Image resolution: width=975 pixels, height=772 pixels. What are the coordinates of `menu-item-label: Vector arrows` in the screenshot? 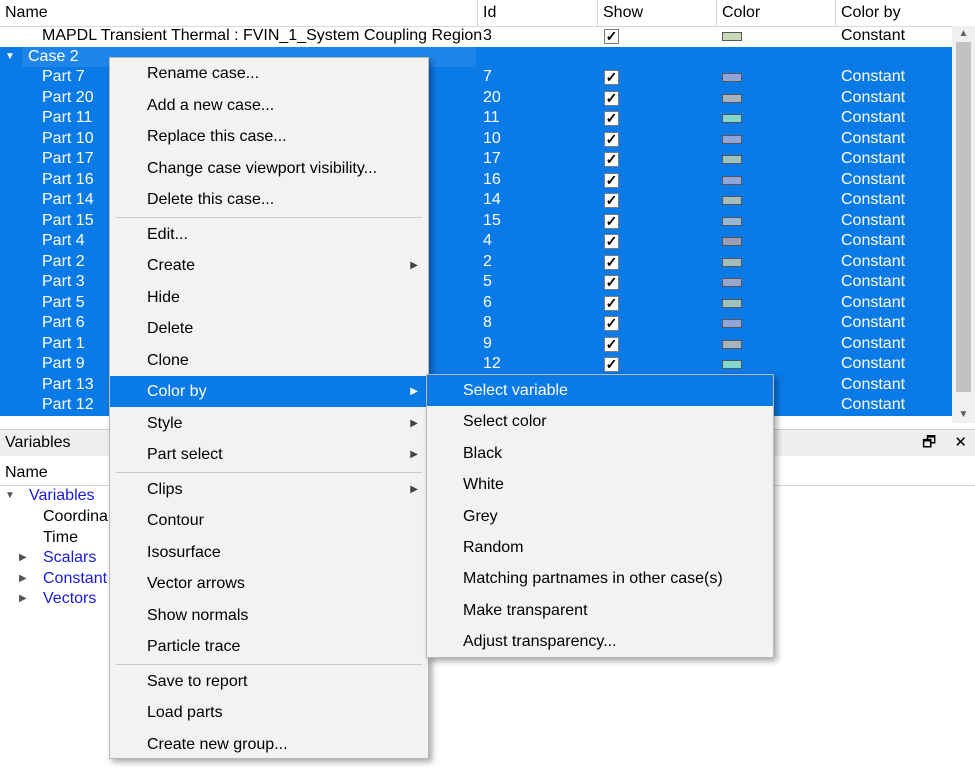 It's located at (196, 583).